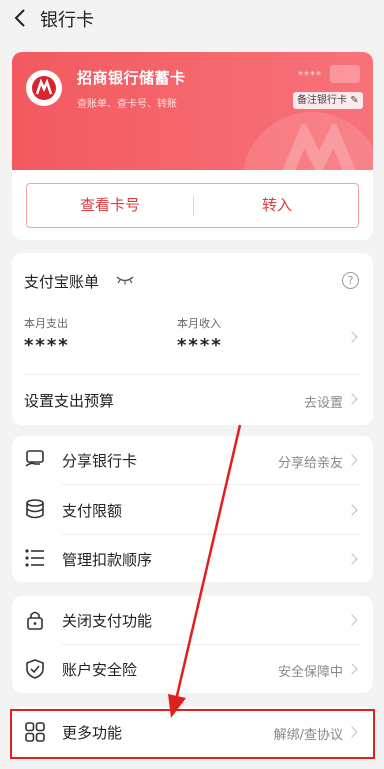  Describe the element at coordinates (34, 558) in the screenshot. I see `list-icon` at that location.